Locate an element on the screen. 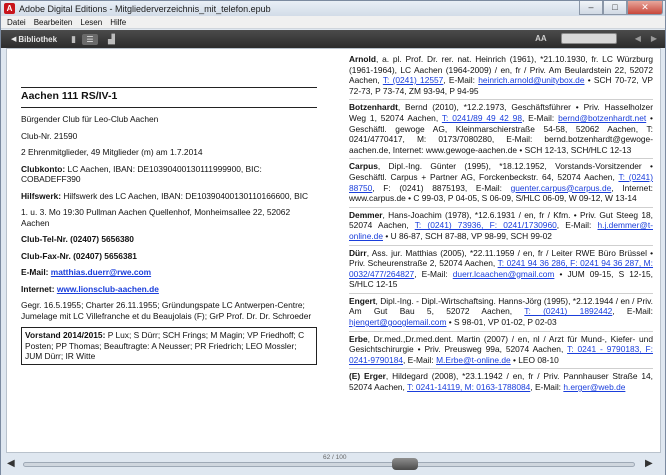 The height and width of the screenshot is (475, 666). email-link: duerr.lcaachen@gmail.com is located at coordinates (504, 274).